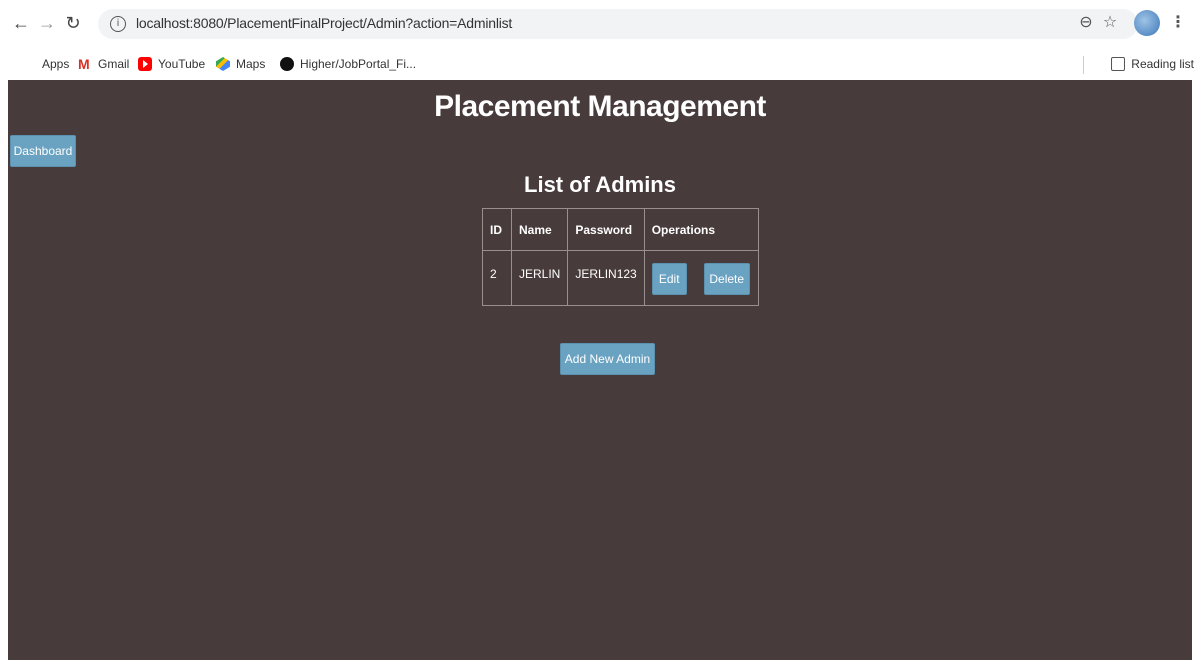 The height and width of the screenshot is (660, 1200). What do you see at coordinates (701, 229) in the screenshot?
I see `column-header-operations: Operations` at bounding box center [701, 229].